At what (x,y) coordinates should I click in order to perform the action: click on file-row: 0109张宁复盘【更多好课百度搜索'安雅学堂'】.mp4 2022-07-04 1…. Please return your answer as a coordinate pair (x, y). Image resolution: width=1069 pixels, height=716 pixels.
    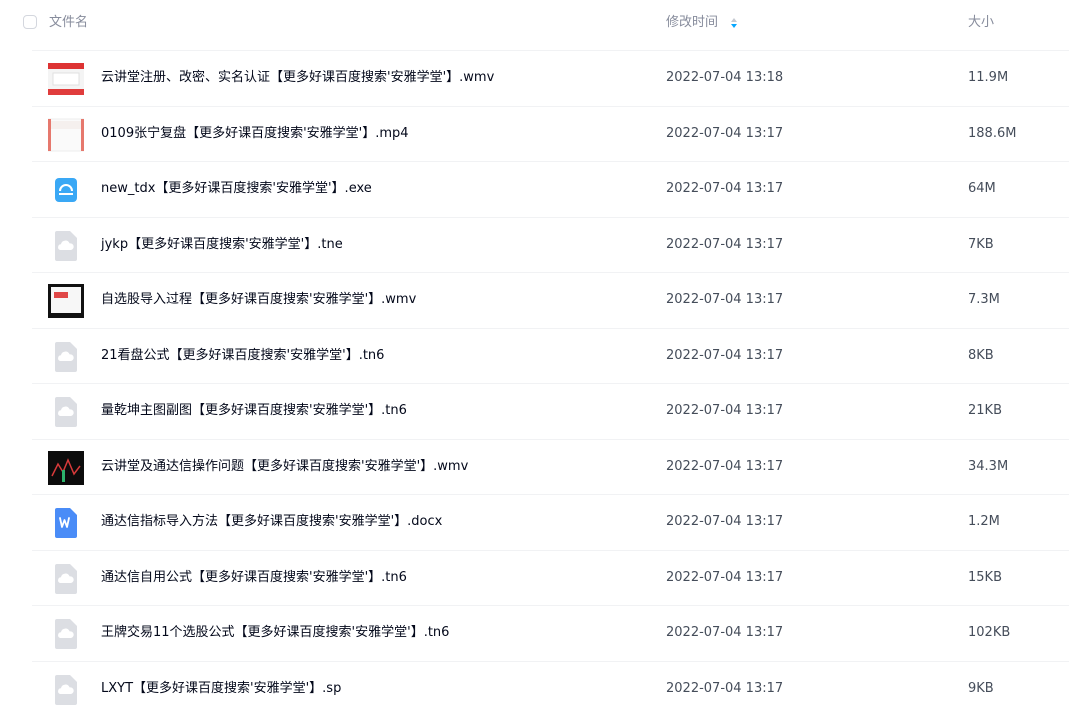
    Looking at the image, I should click on (550, 133).